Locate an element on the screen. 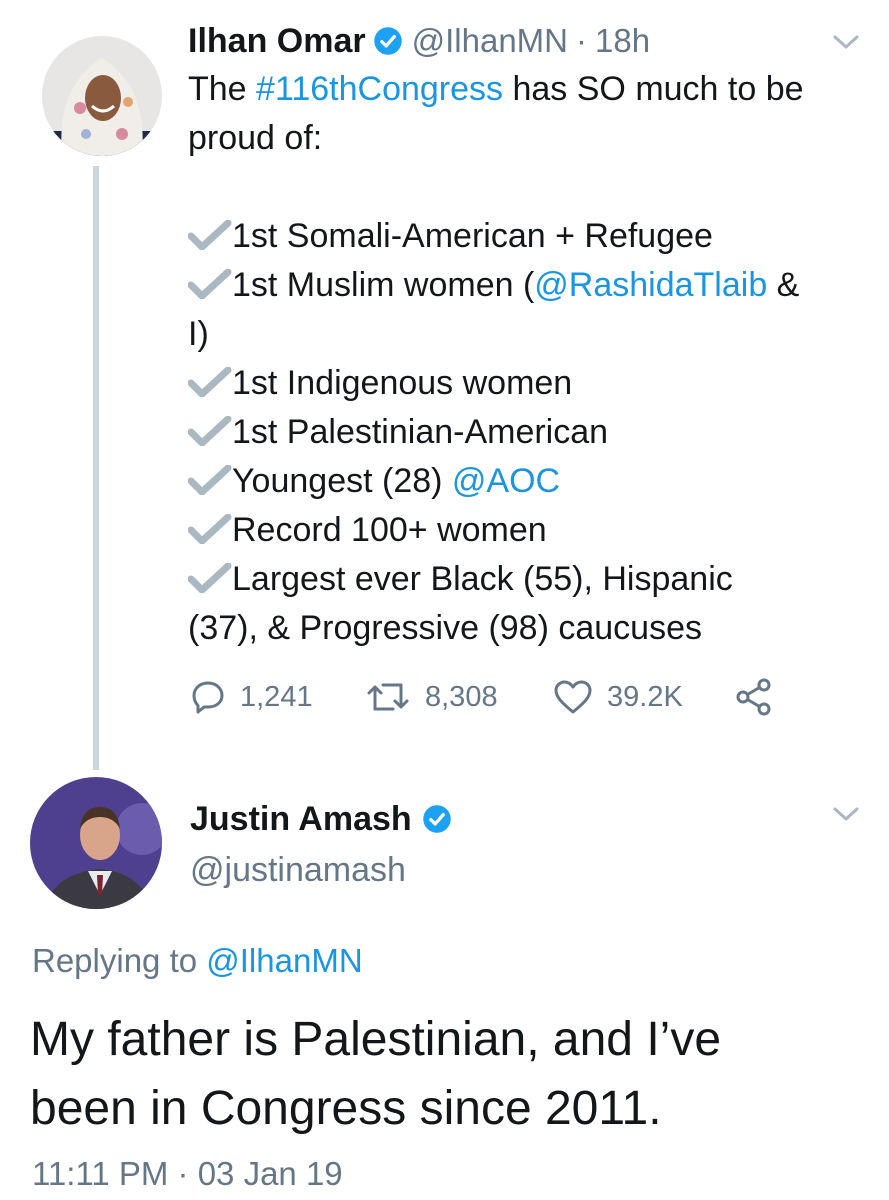 This screenshot has height=1200, width=889. list-item-text: 1st Muslim women ( is located at coordinates (383, 285).